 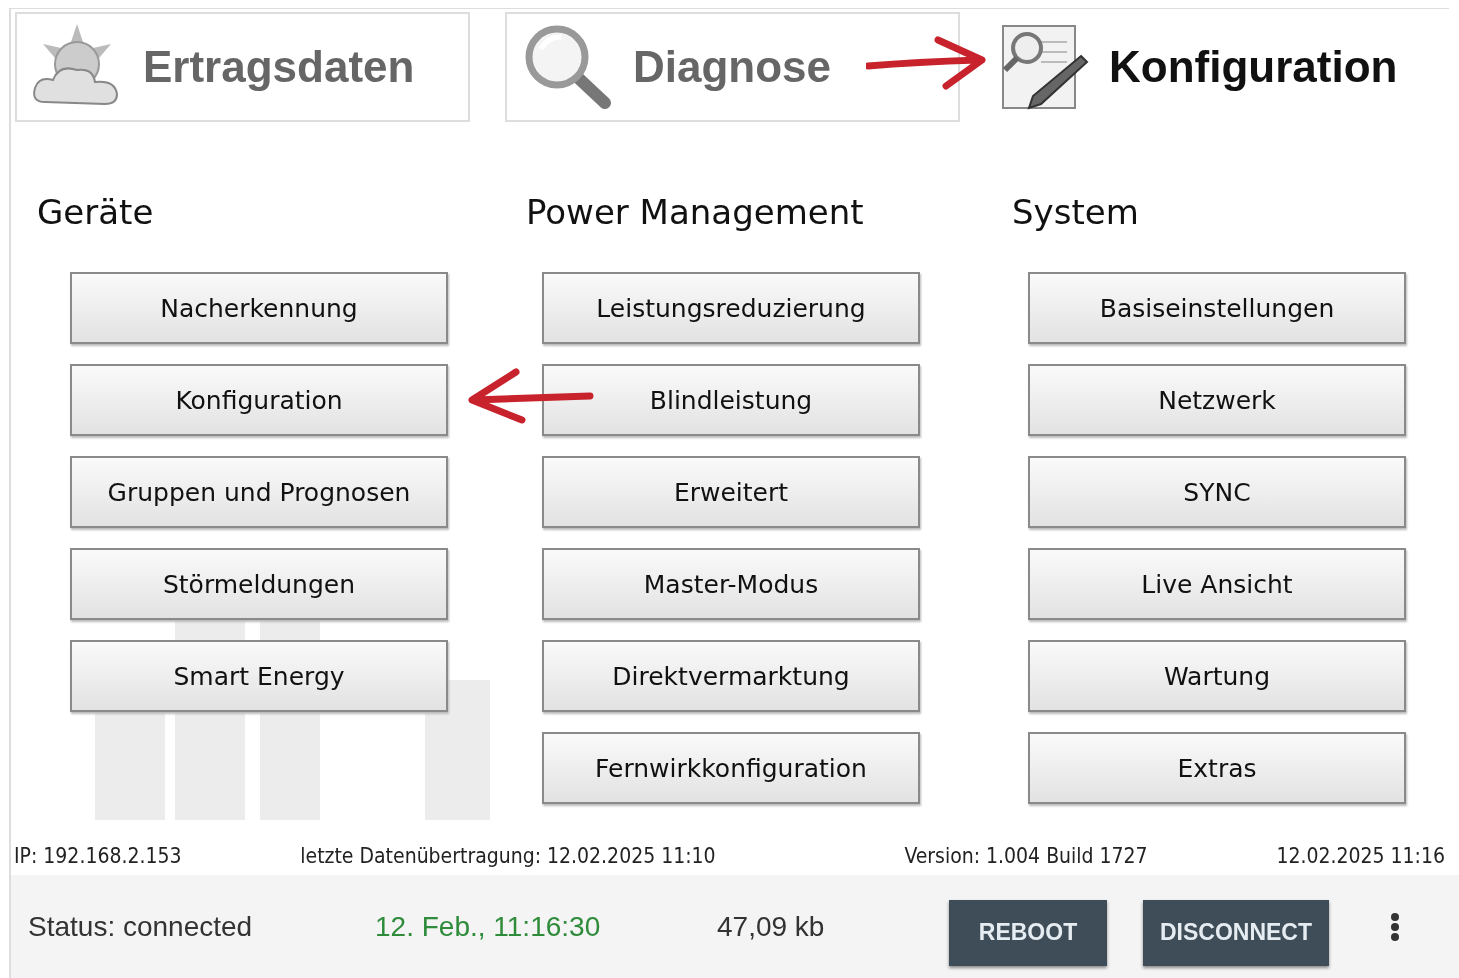 What do you see at coordinates (259, 308) in the screenshot?
I see `menu-button: Nacherkennung` at bounding box center [259, 308].